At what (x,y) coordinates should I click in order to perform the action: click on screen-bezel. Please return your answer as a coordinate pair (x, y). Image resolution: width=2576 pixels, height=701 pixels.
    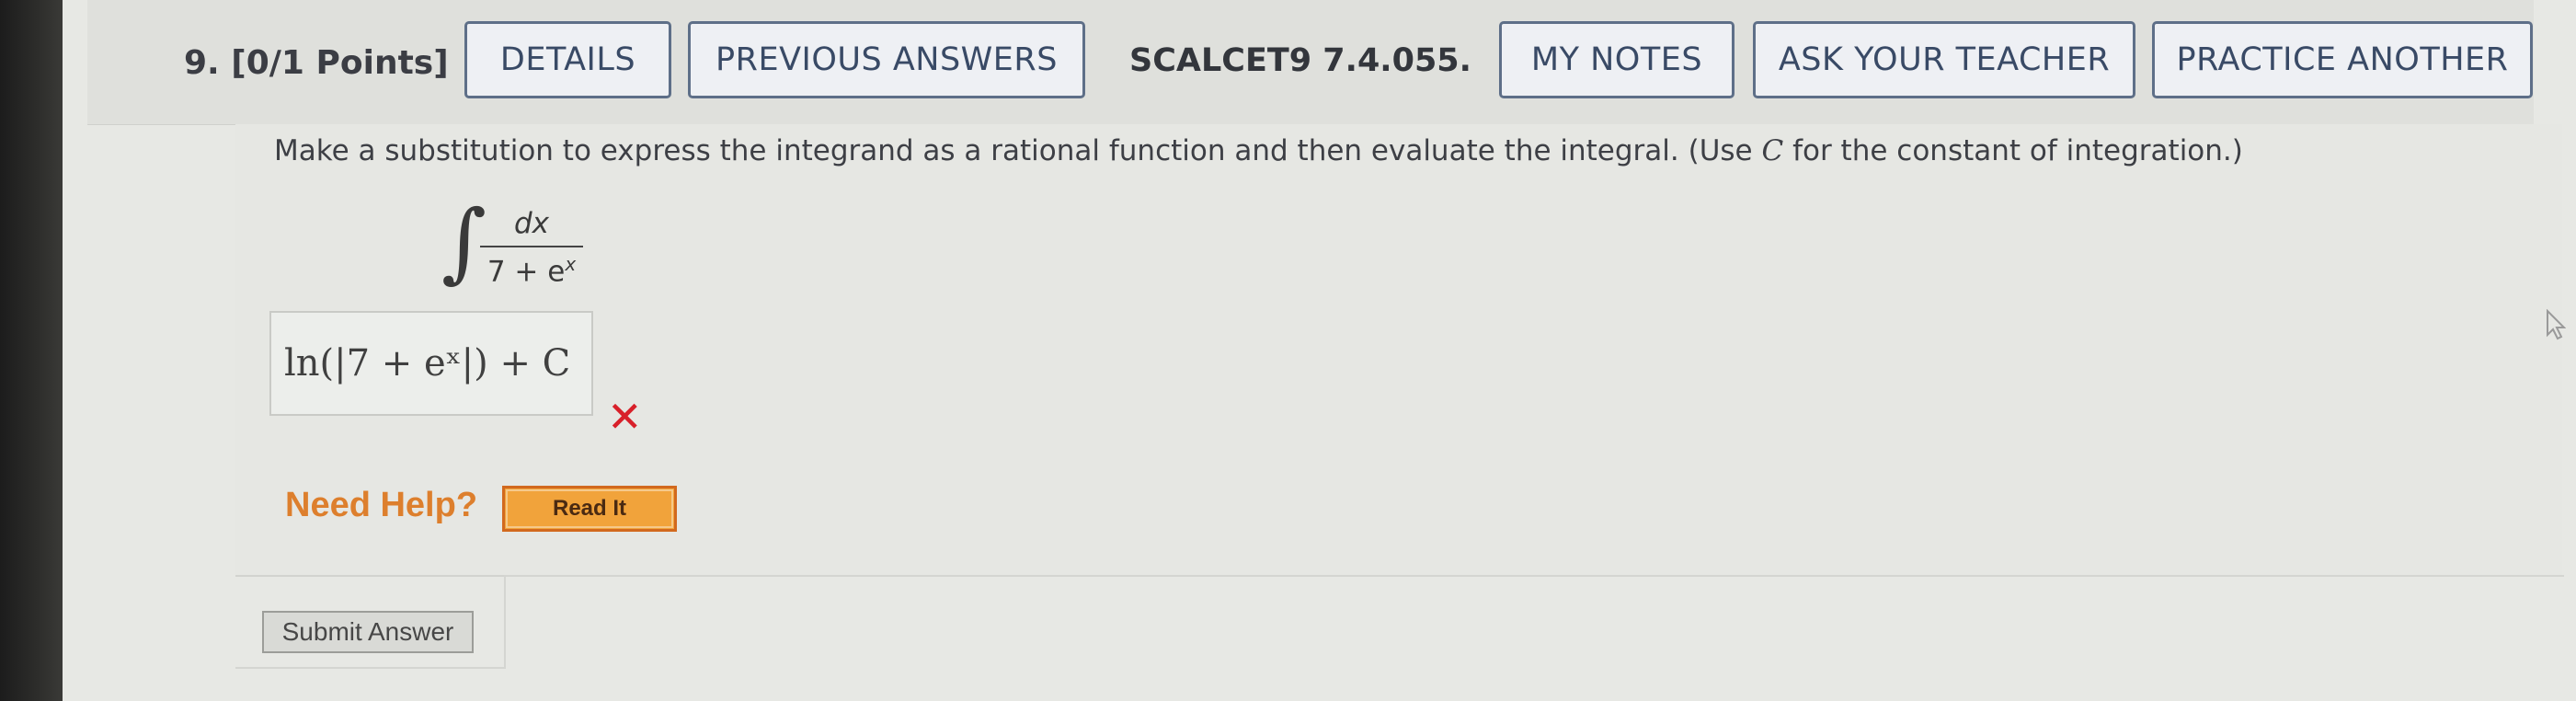
    Looking at the image, I should click on (31, 351).